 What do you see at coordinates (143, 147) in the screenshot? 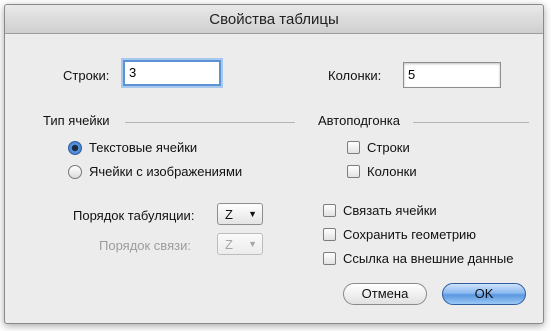
I see `text-cells-label: Текстовые ячейки` at bounding box center [143, 147].